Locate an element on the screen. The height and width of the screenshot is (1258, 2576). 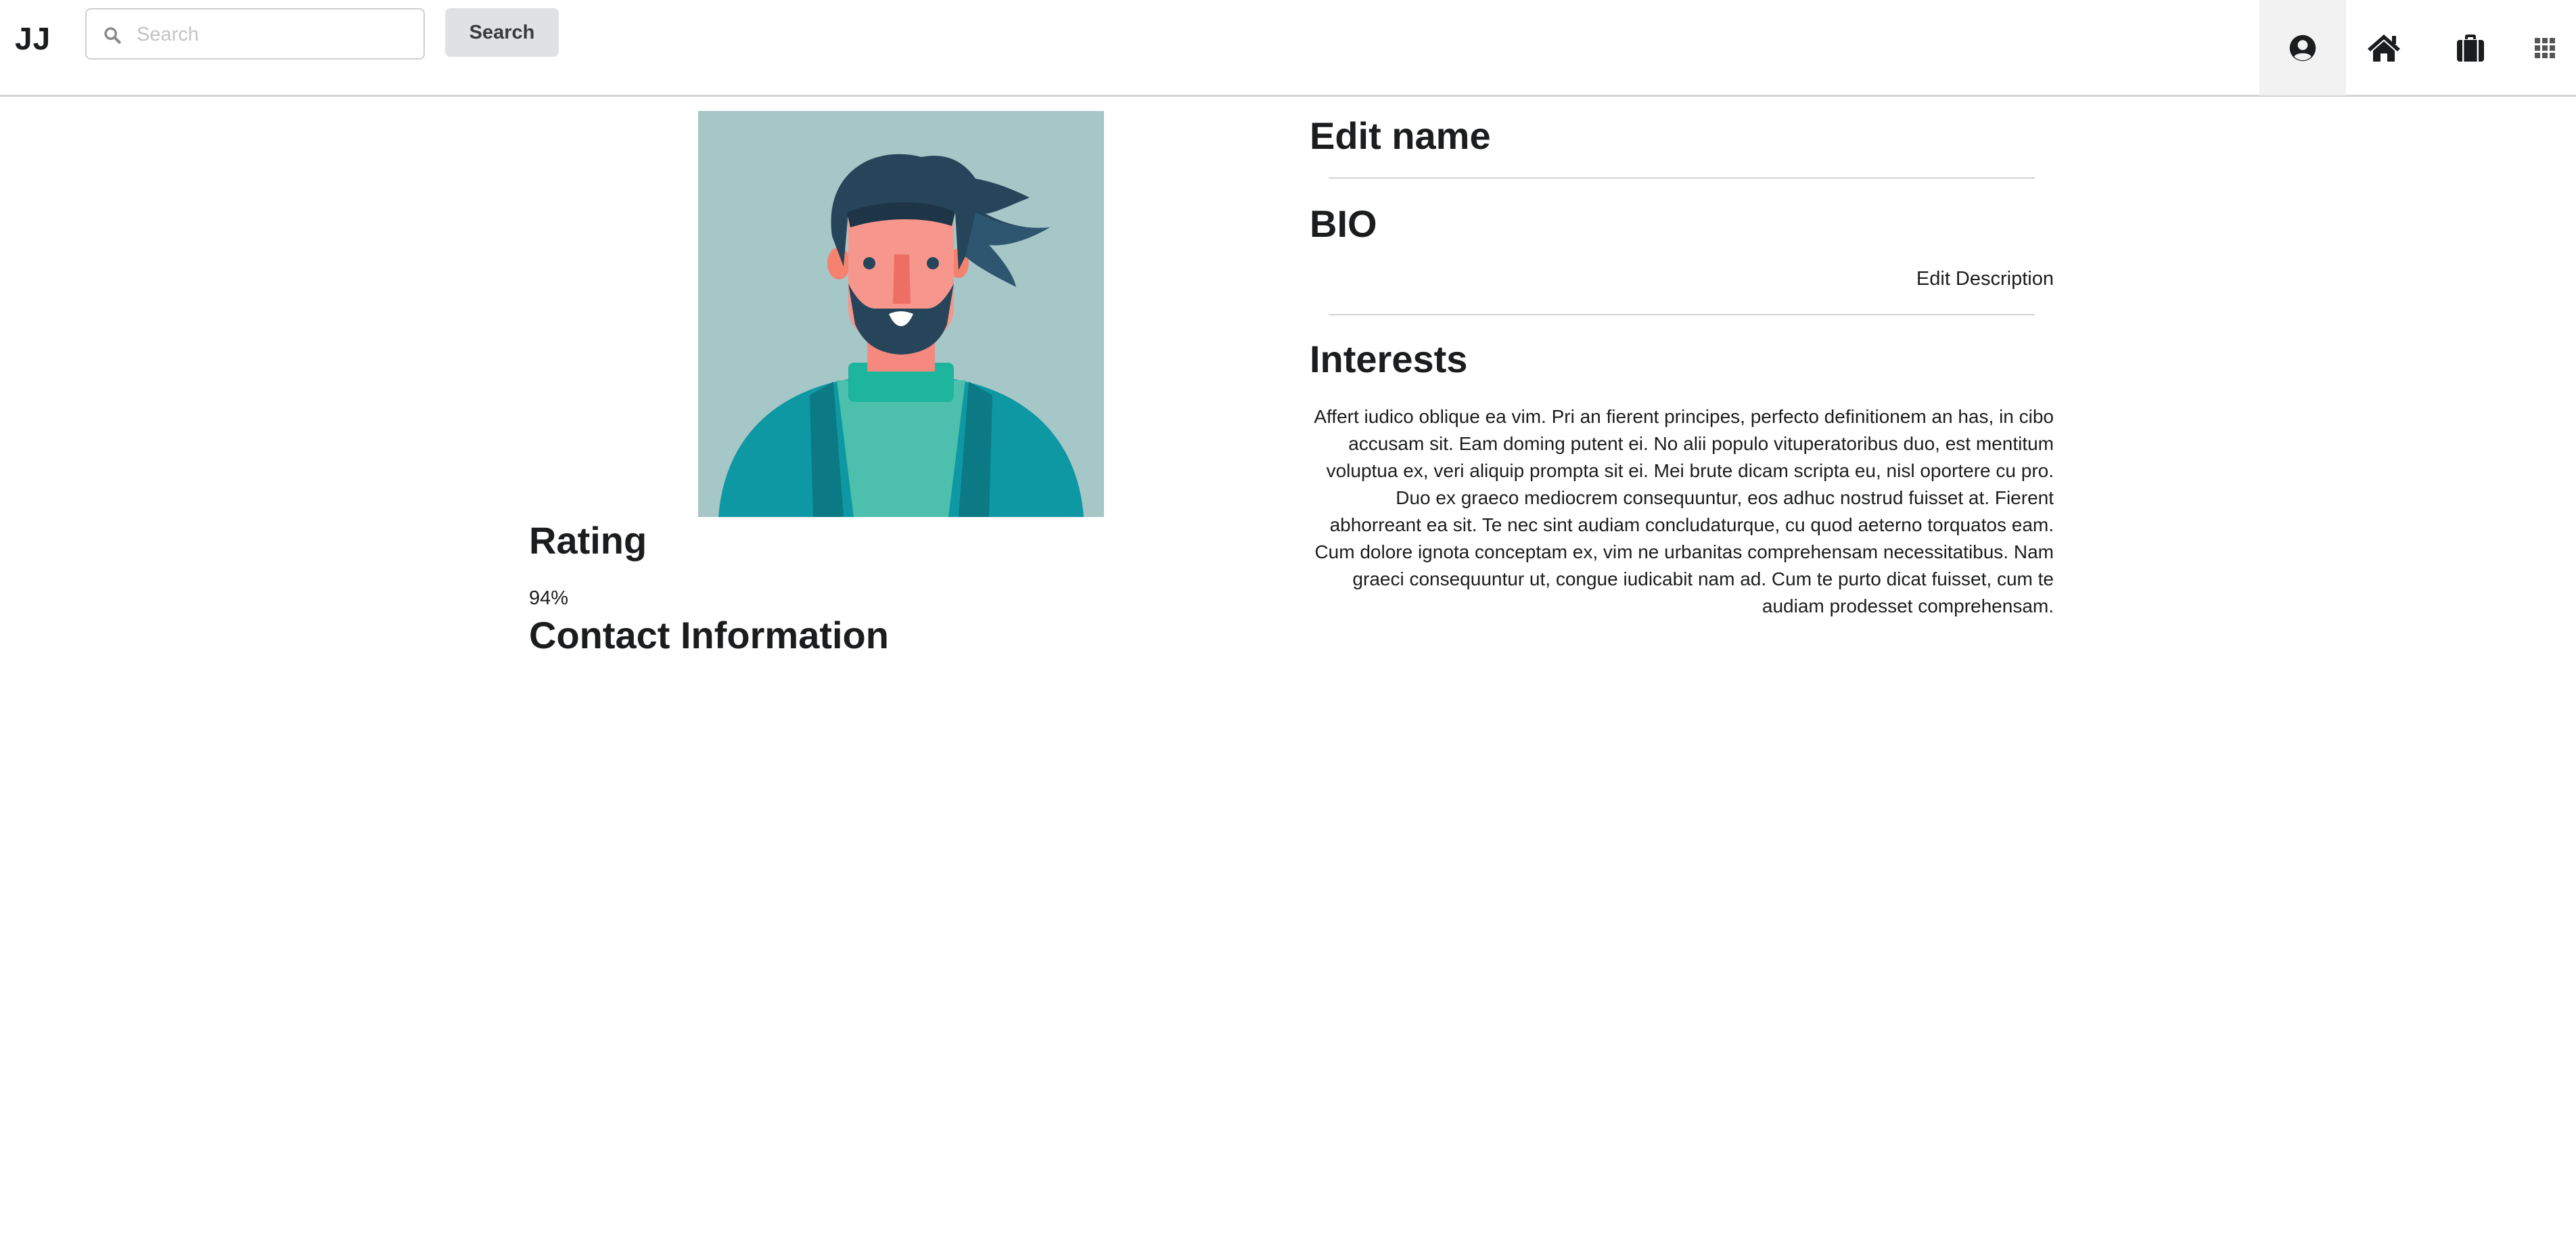
grid-icon is located at coordinates (2545, 47).